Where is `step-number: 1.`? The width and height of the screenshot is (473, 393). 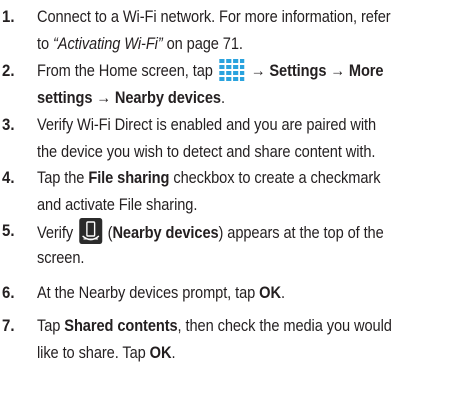
step-number: 1. is located at coordinates (8, 16).